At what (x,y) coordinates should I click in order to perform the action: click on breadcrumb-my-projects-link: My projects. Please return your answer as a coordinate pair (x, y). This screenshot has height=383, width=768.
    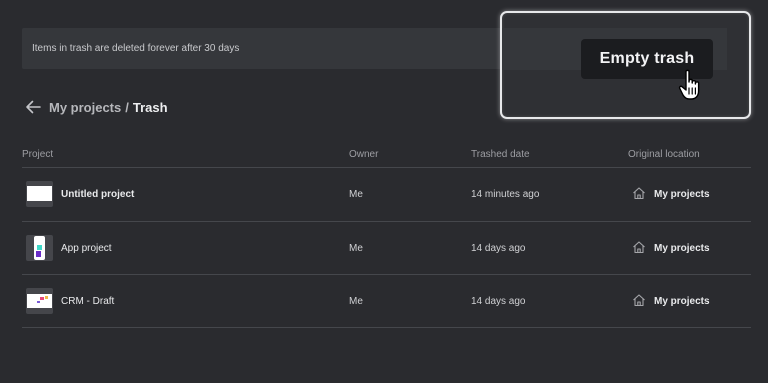
    Looking at the image, I should click on (85, 107).